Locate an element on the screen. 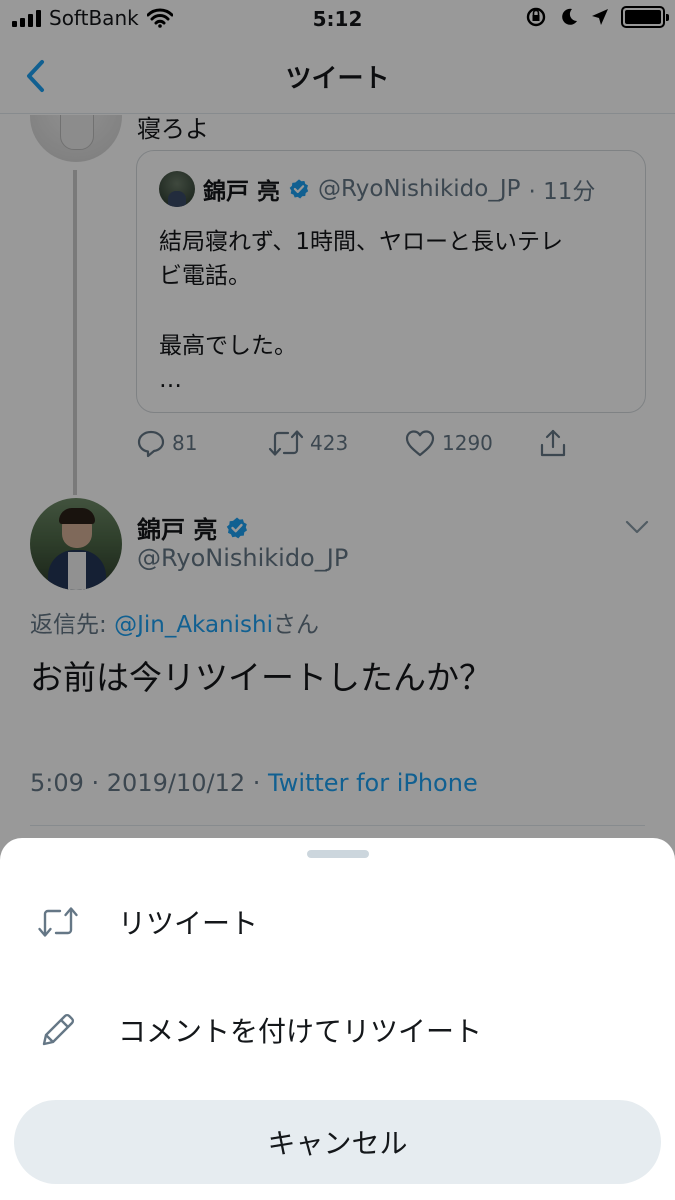 The height and width of the screenshot is (1200, 675). quote-tweet-option: コメントを付けてリツイート is located at coordinates (337, 1030).